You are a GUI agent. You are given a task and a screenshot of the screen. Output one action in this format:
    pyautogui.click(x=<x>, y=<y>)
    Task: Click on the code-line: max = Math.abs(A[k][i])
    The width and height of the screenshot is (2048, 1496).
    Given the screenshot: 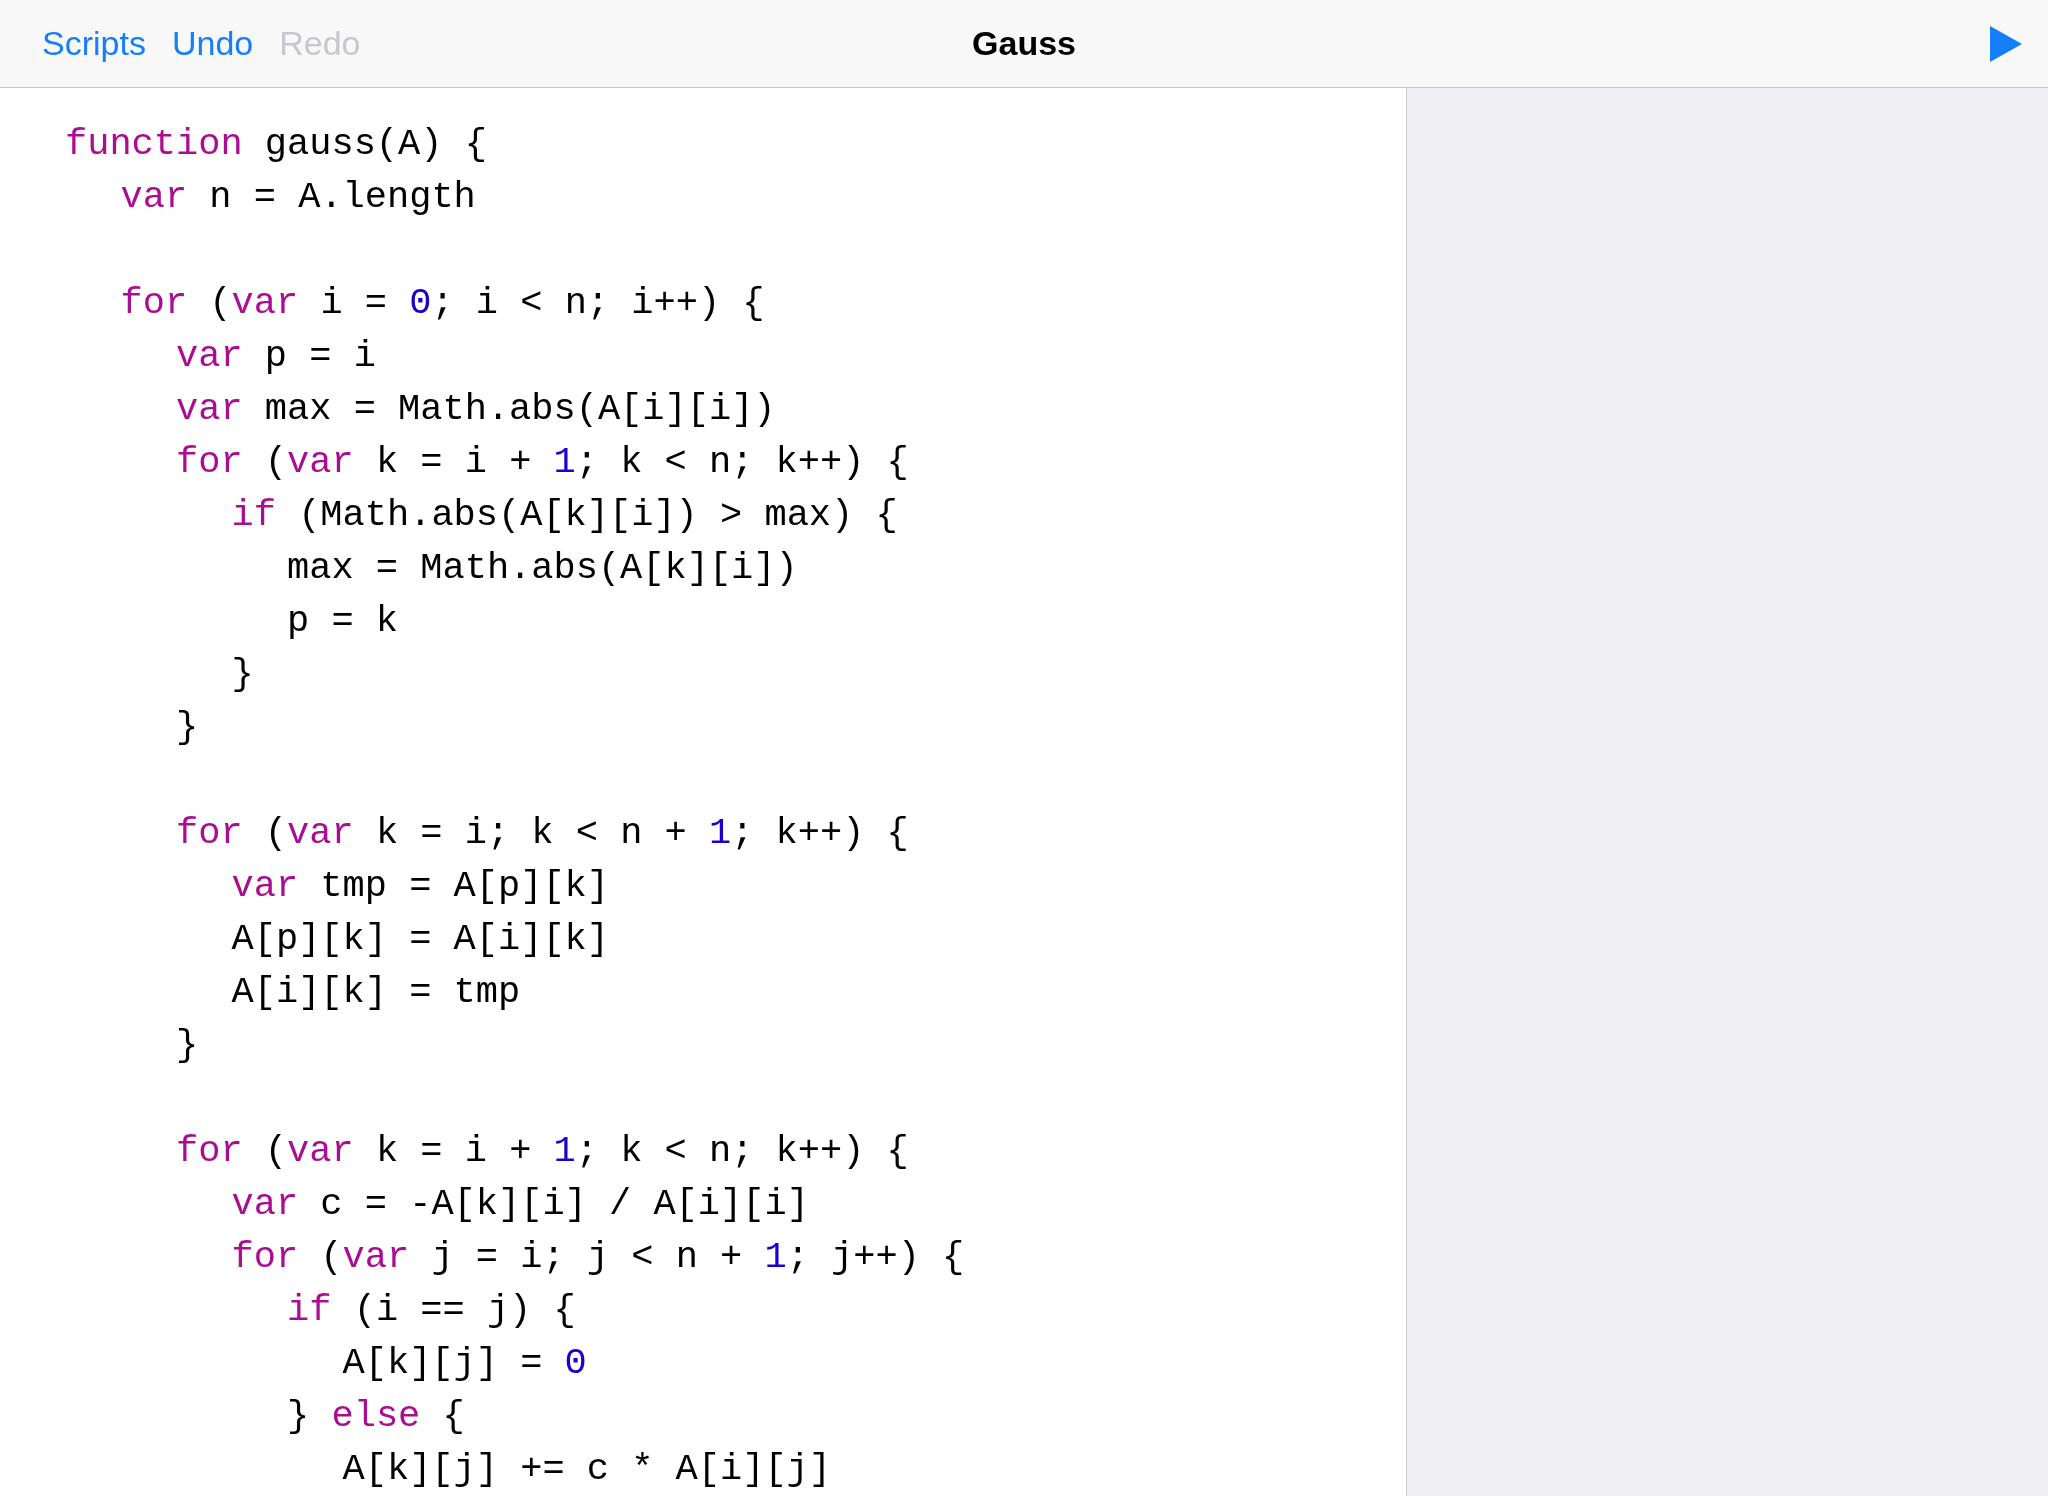 What is the action you would take?
    pyautogui.click(x=542, y=568)
    